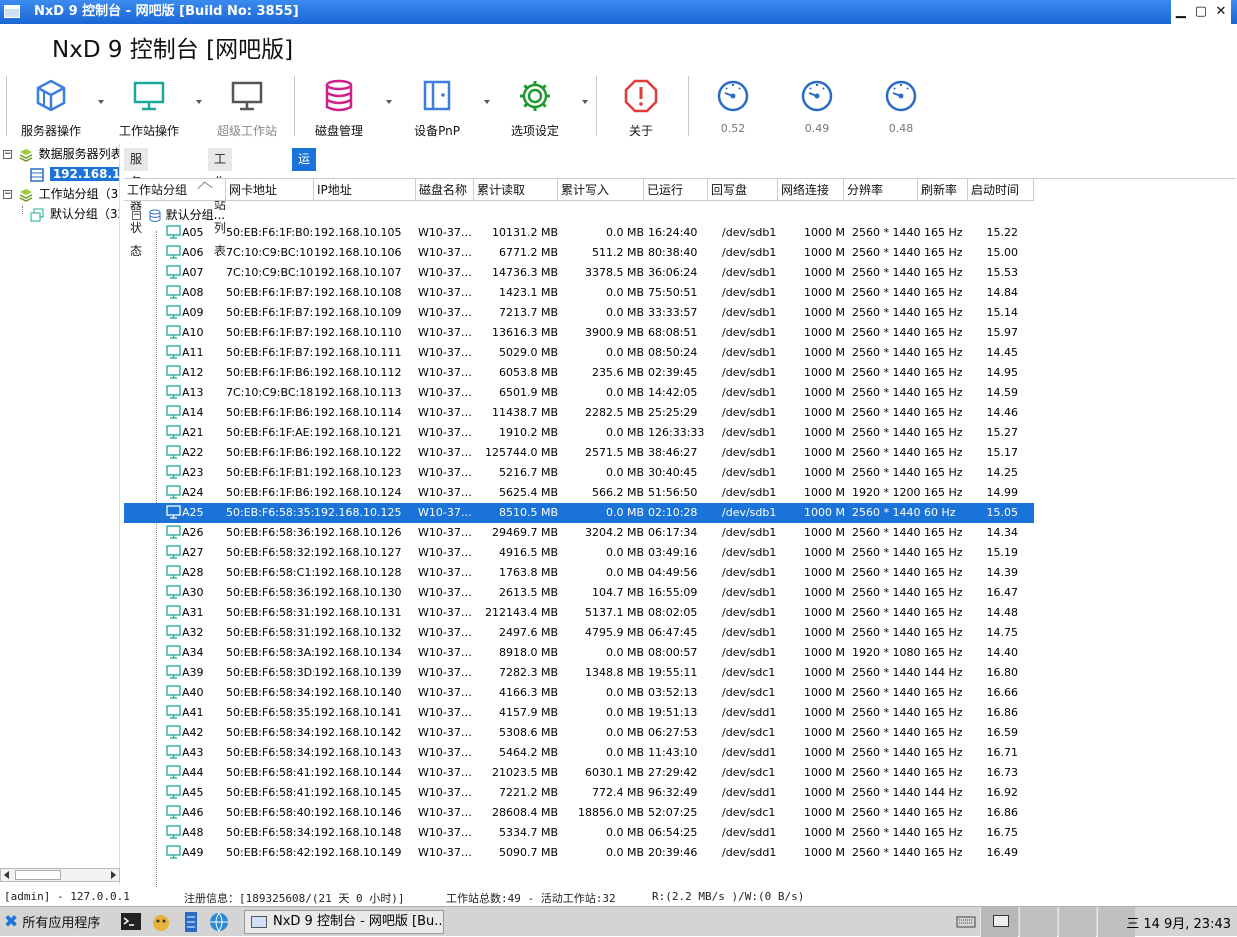  I want to click on col-header-write: 累计写入, so click(601, 190).